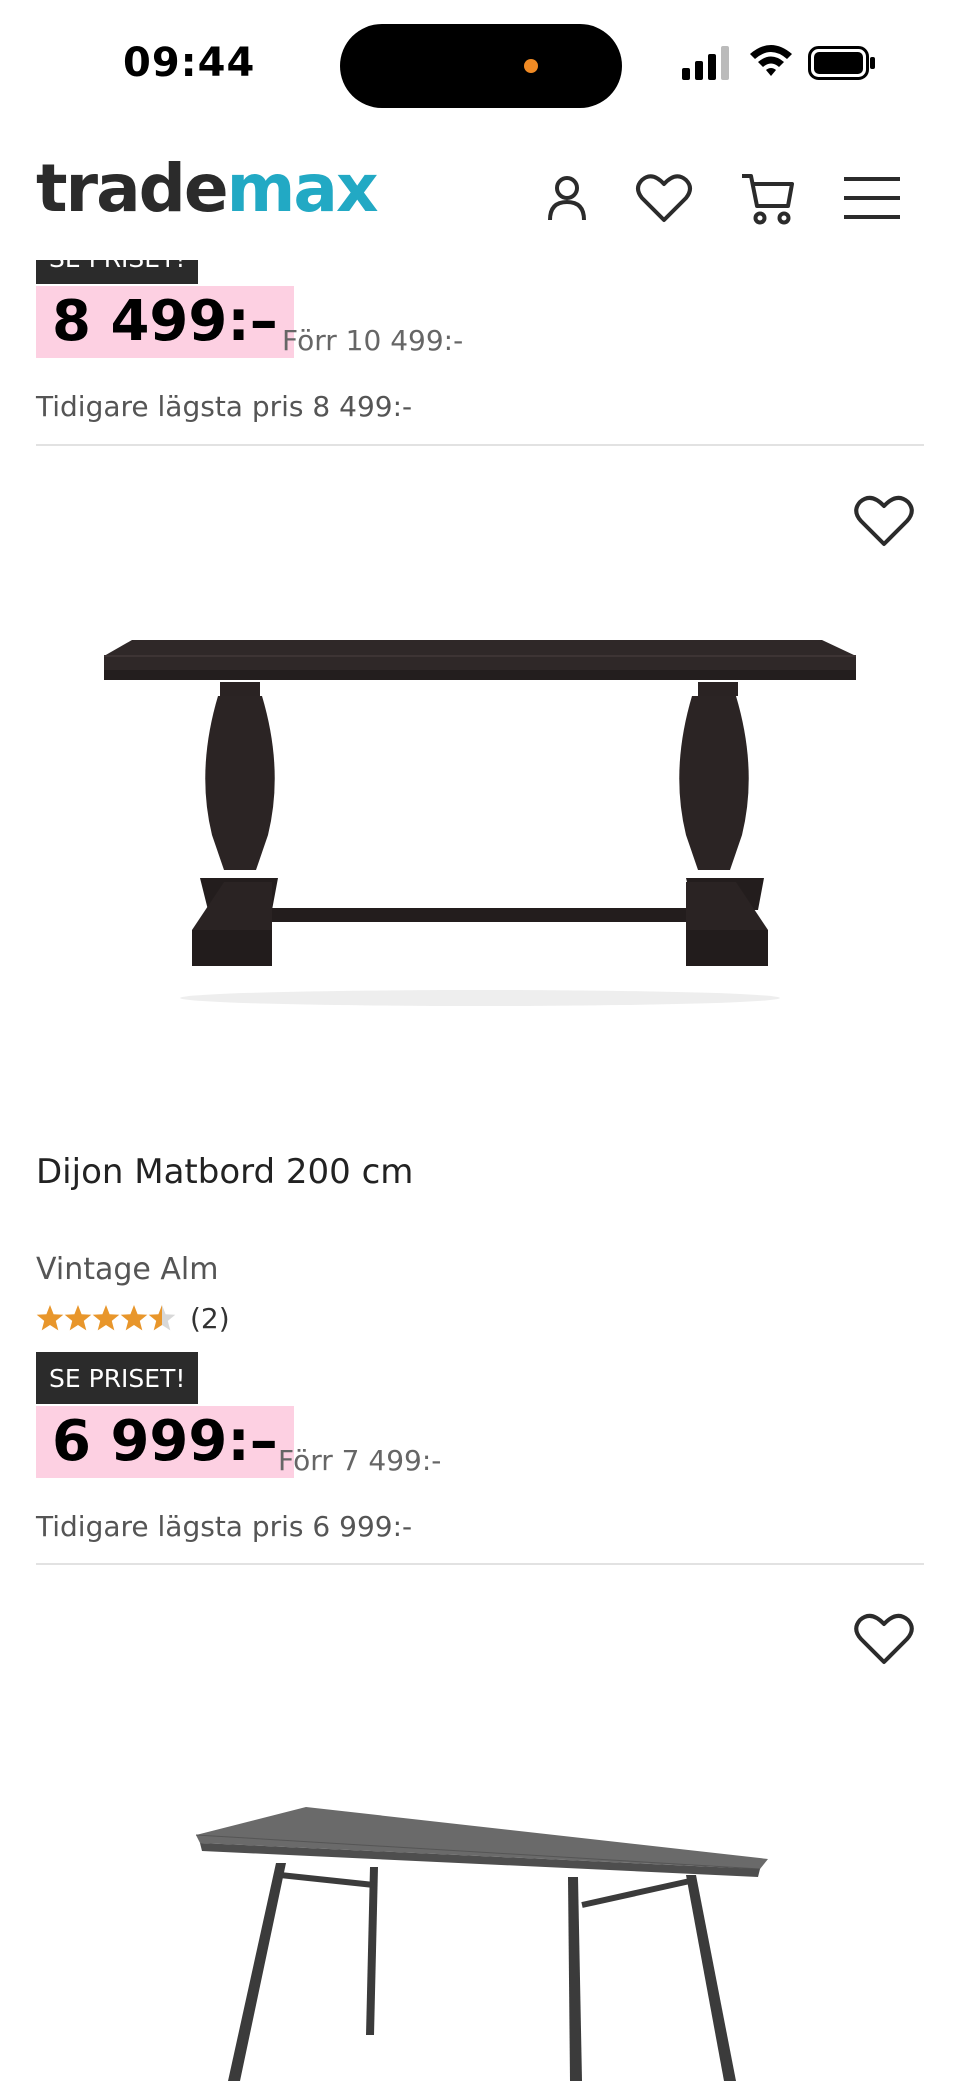 The height and width of the screenshot is (2081, 960). Describe the element at coordinates (480, 820) in the screenshot. I see `product-image-dijon-table` at that location.